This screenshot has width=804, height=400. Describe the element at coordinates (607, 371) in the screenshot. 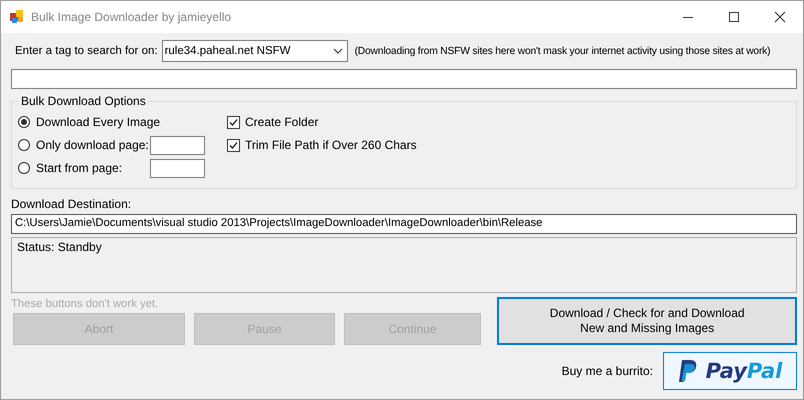

I see `donate-label: Buy me a burrito:` at that location.